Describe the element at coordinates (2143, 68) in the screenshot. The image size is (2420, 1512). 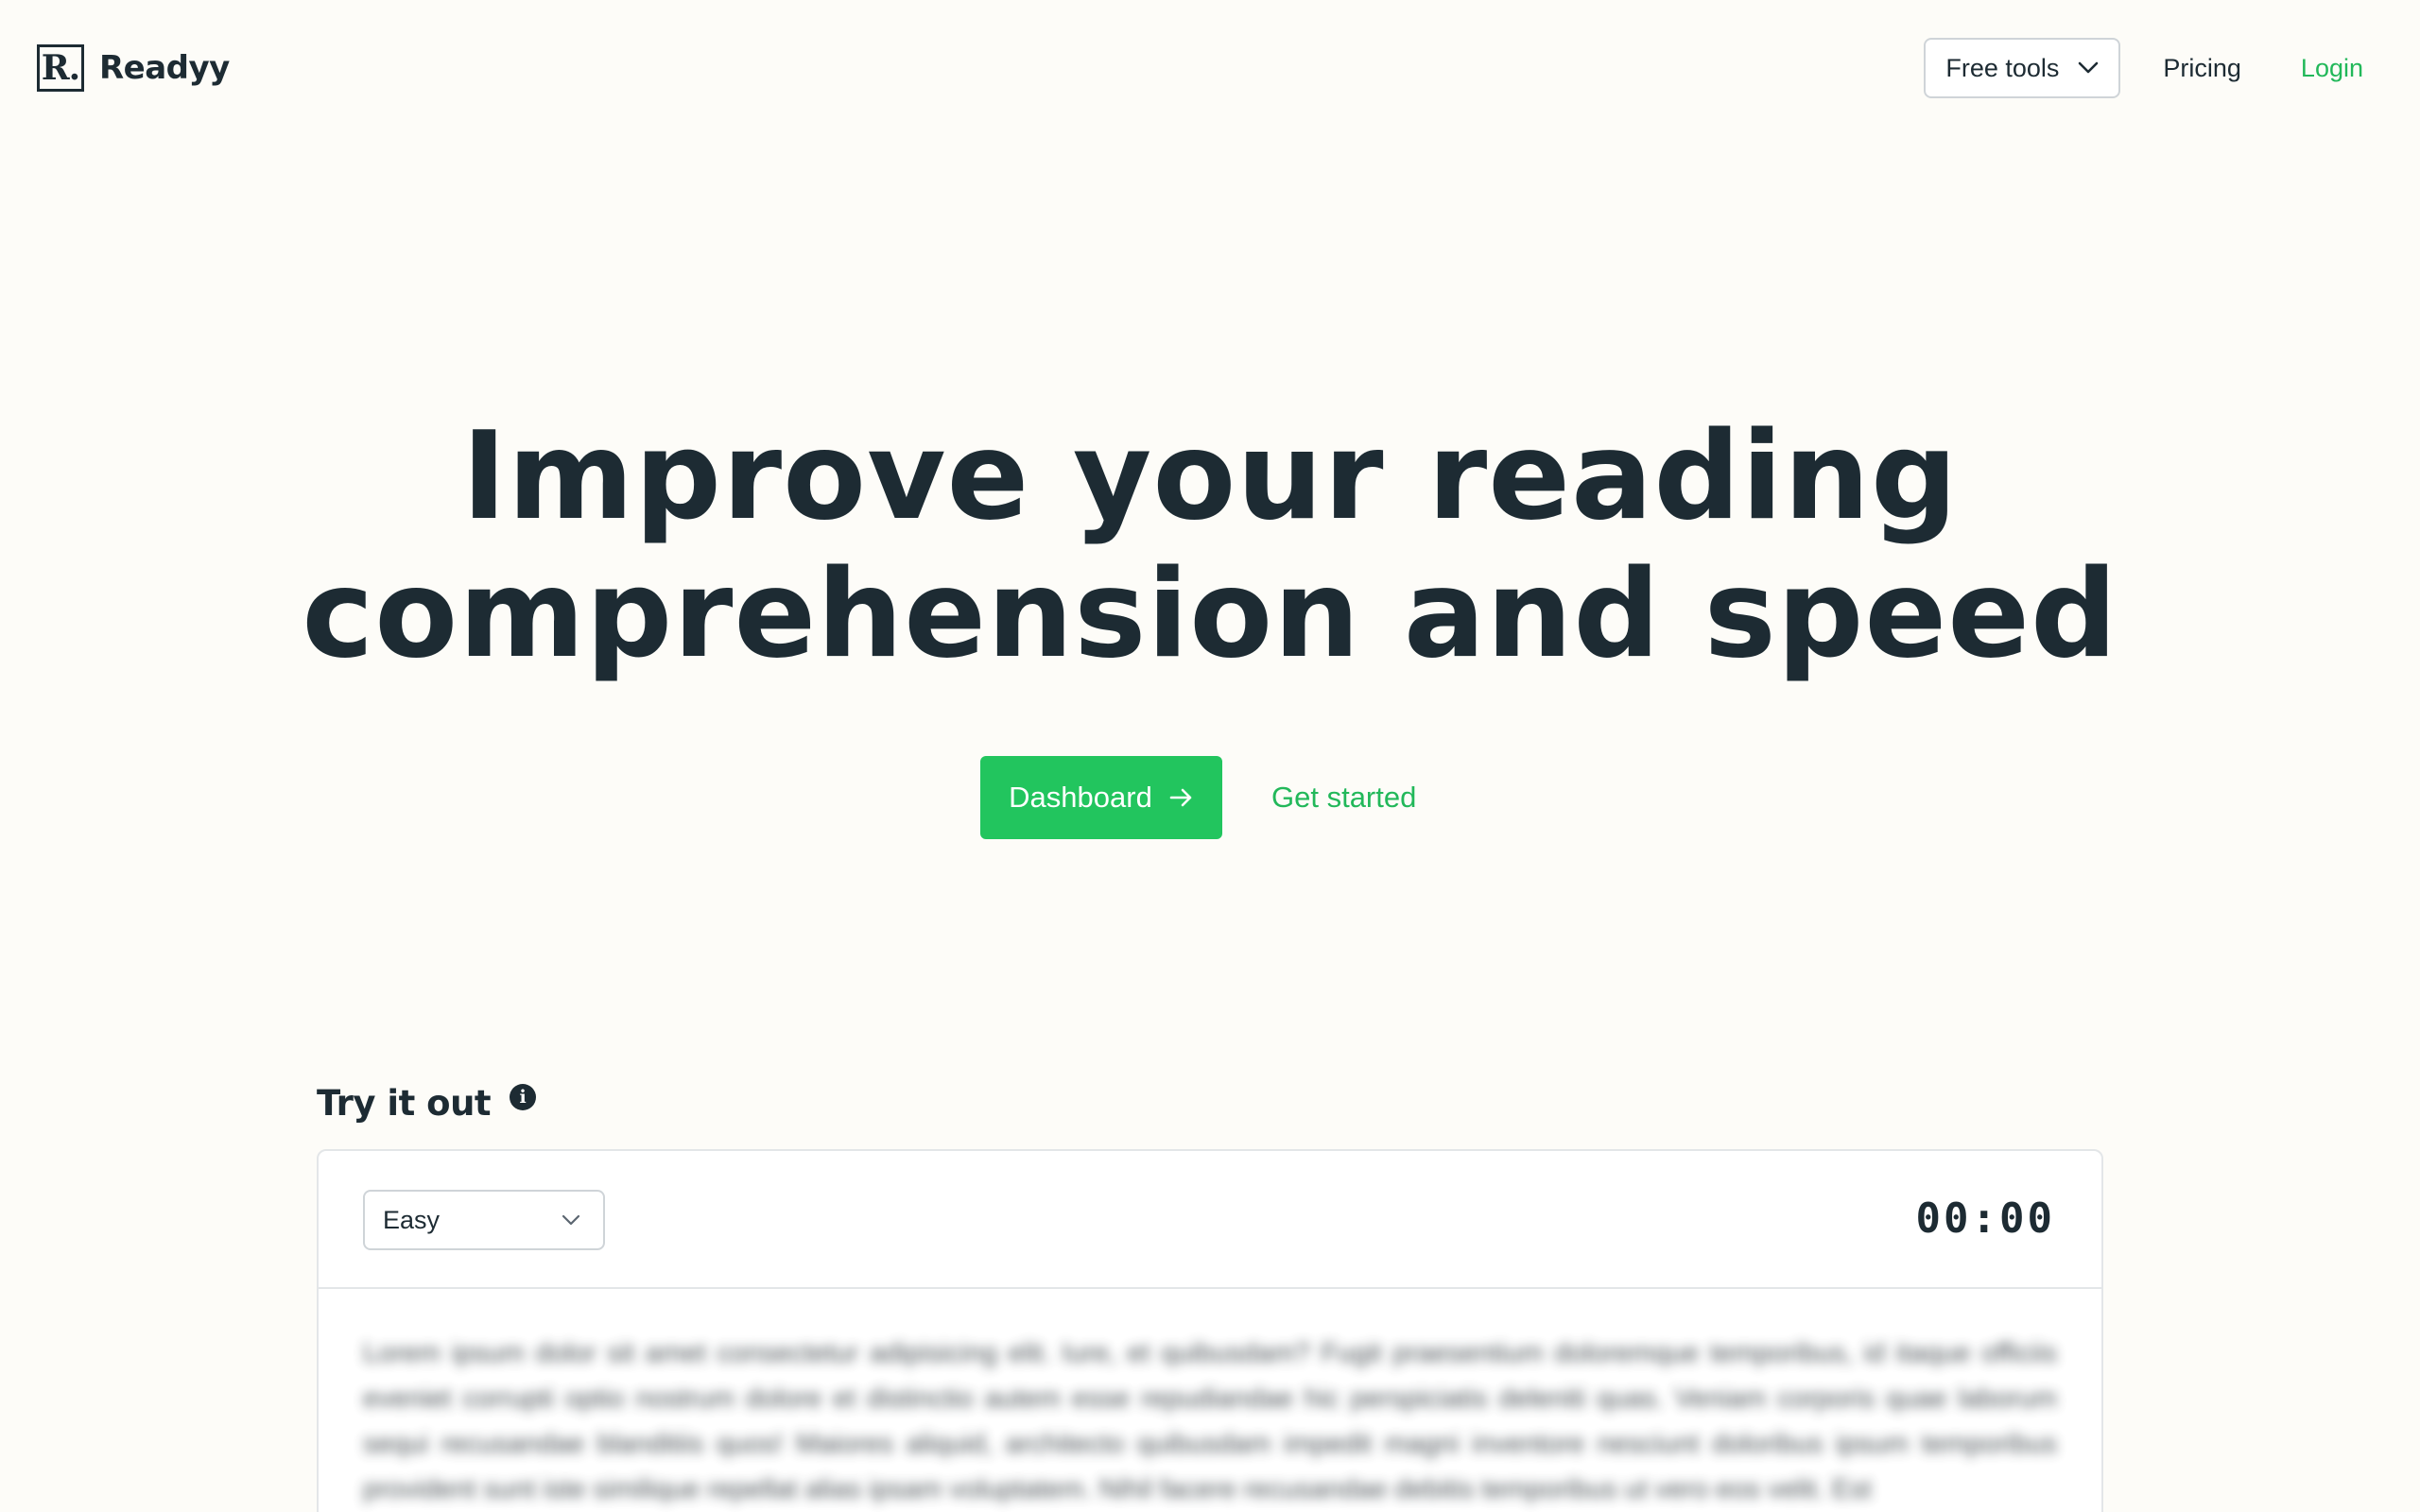
I see `main-nav: Free tools Pricing Login` at that location.